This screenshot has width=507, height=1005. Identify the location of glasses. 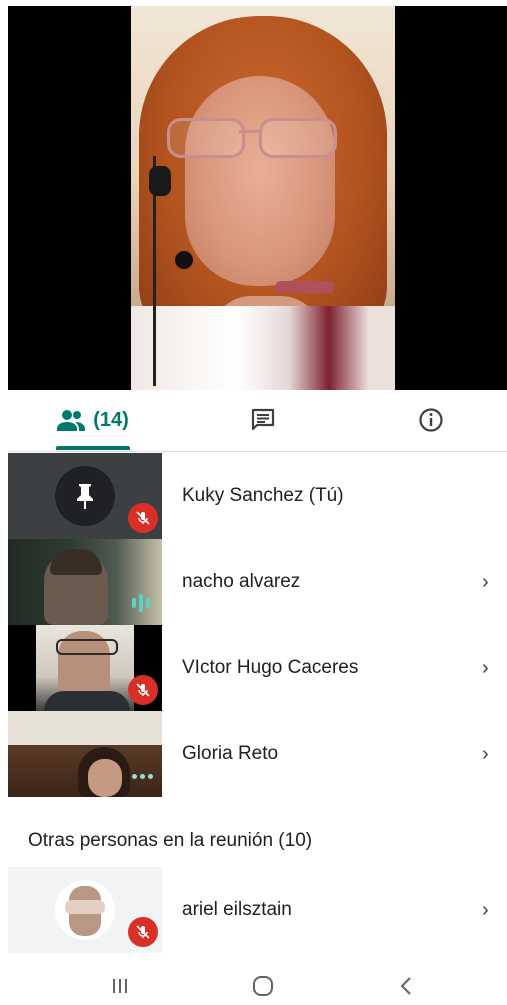
(252, 138).